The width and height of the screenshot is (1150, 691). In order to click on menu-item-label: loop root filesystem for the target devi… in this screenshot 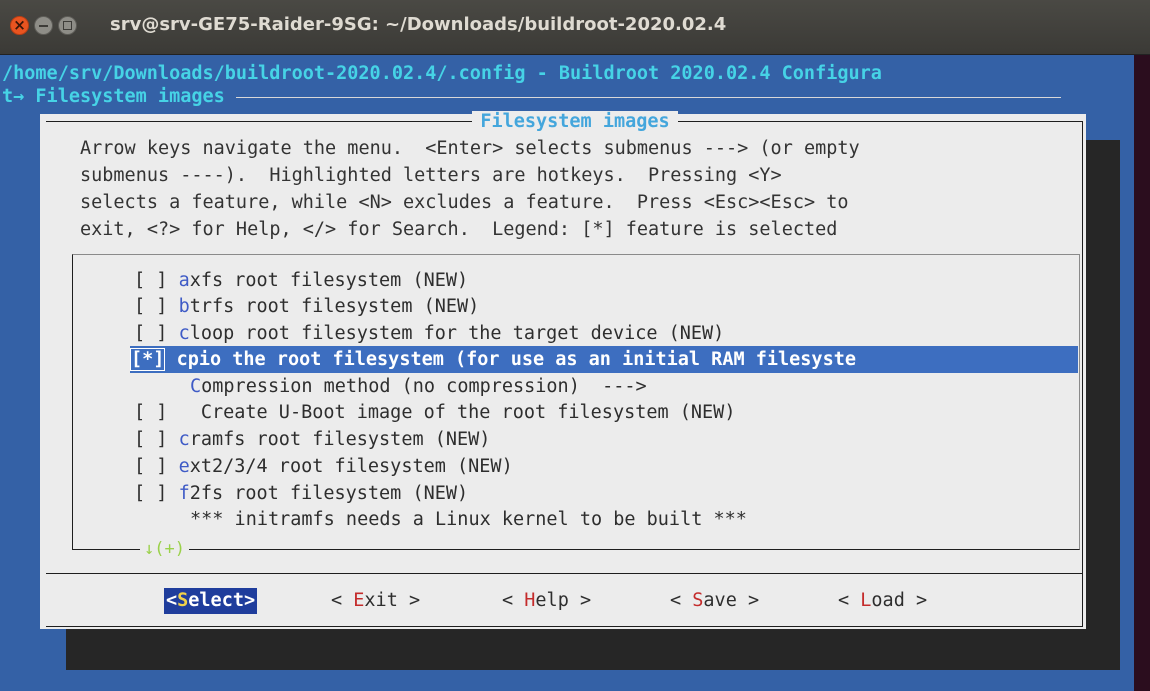, I will do `click(457, 333)`.